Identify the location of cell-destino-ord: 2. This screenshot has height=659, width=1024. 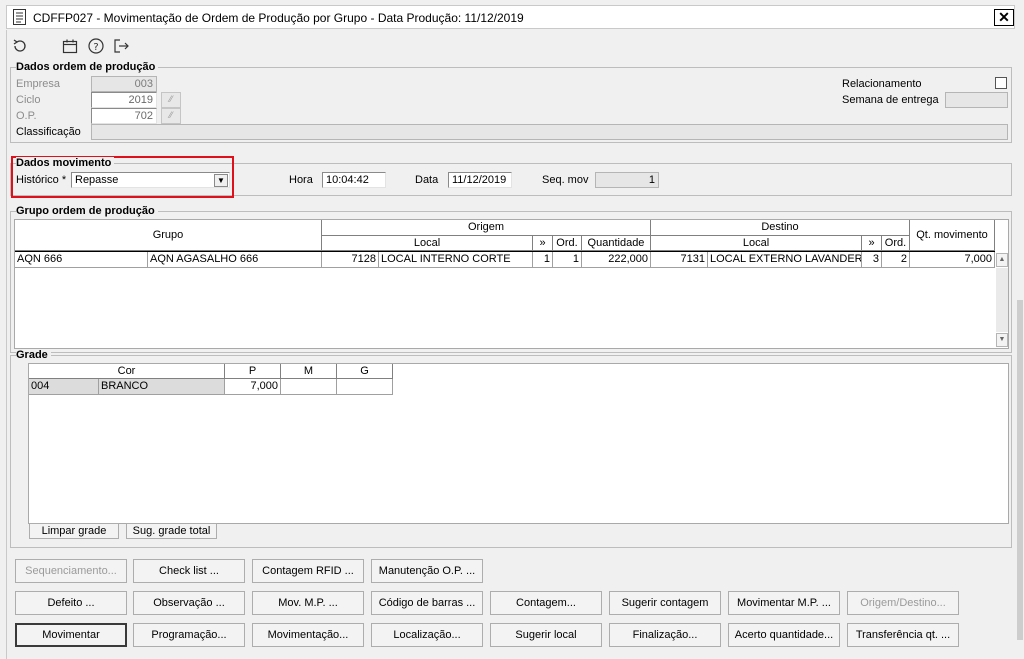
(896, 260).